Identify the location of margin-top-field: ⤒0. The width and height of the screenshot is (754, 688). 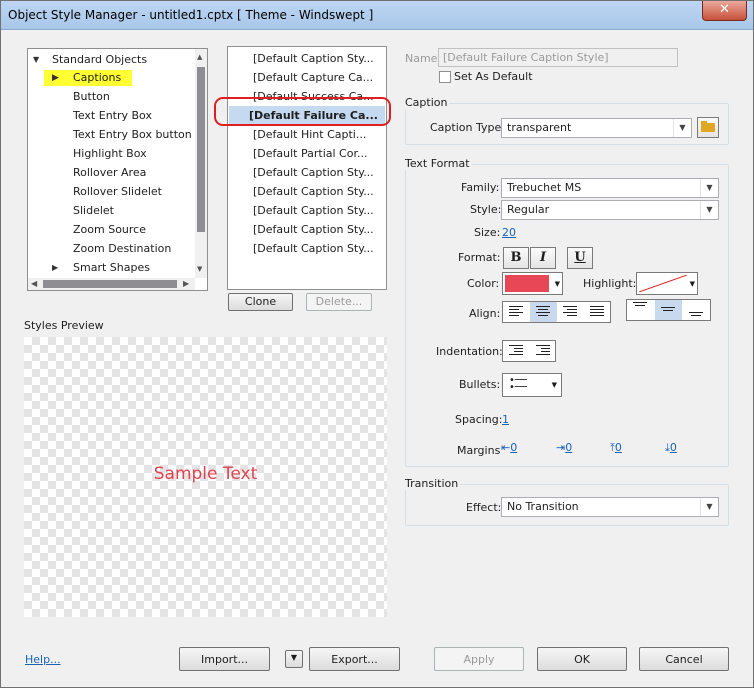
(616, 448).